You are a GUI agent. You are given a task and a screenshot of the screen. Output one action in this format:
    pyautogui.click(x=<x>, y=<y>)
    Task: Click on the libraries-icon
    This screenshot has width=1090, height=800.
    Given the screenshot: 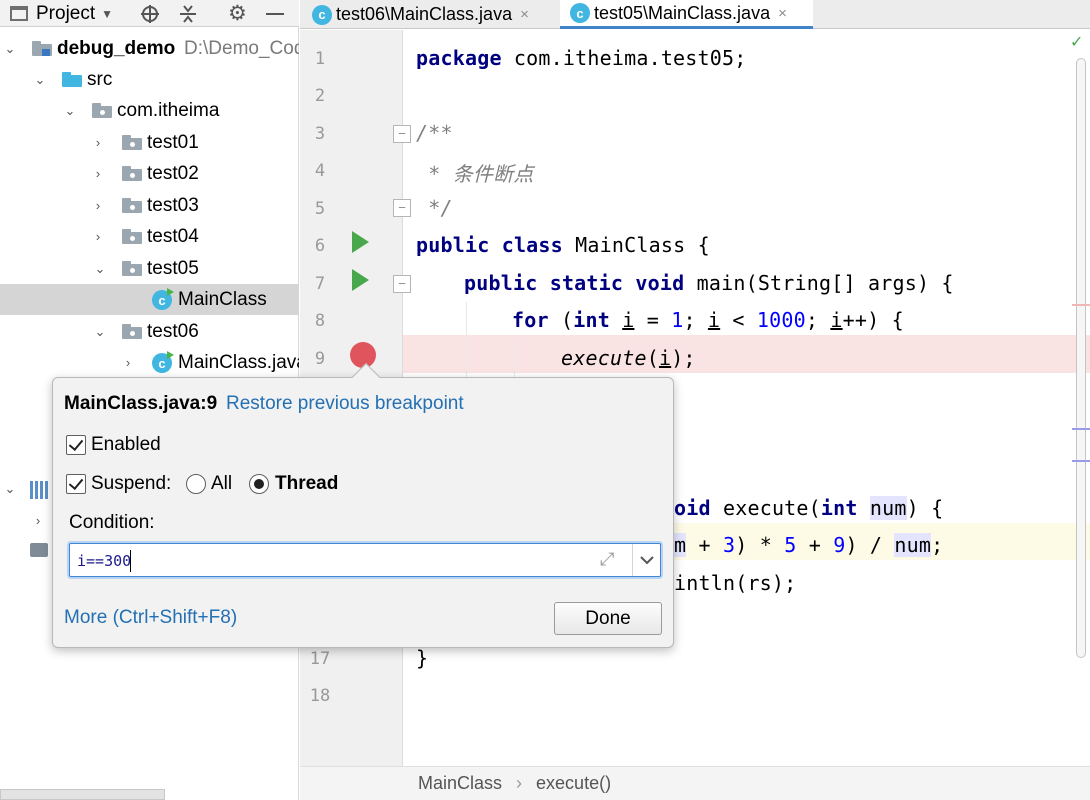 What is the action you would take?
    pyautogui.click(x=40, y=490)
    